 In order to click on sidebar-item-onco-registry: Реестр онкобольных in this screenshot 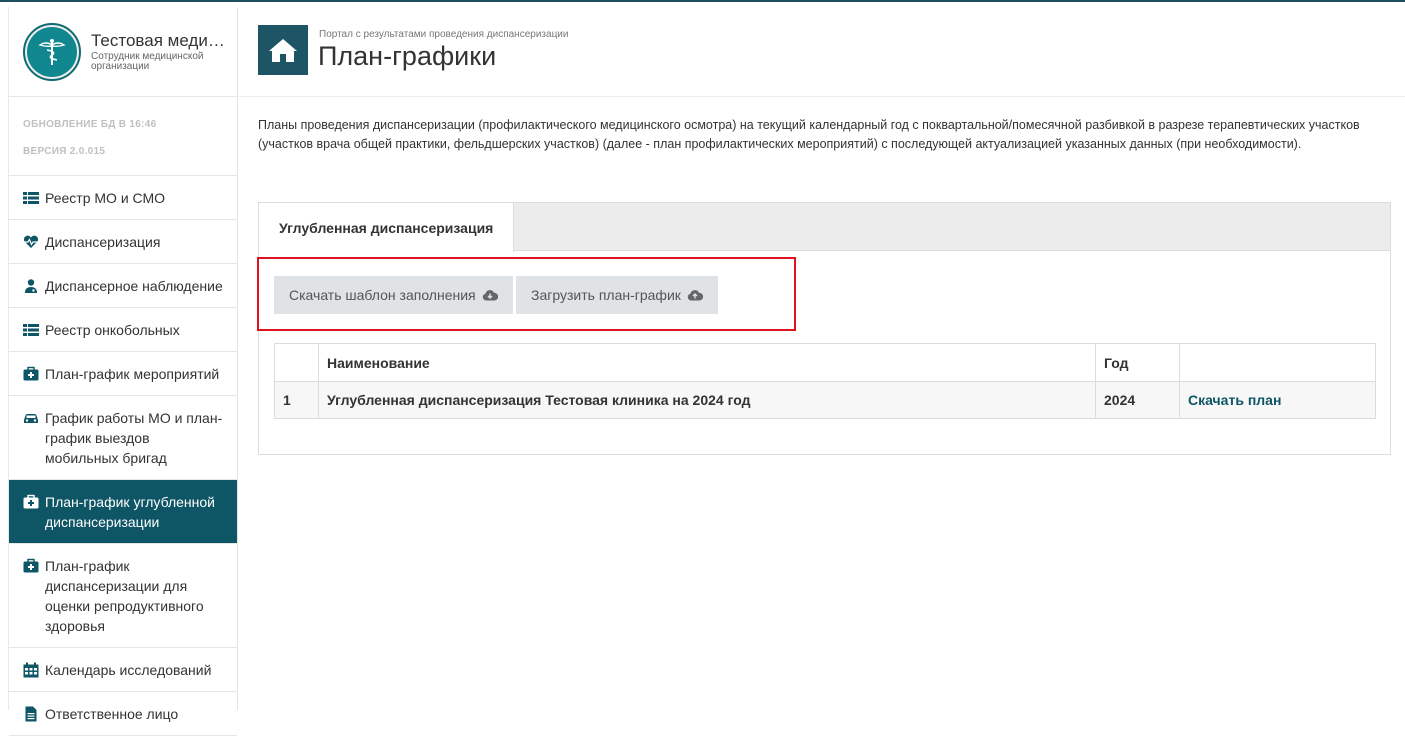, I will do `click(123, 330)`.